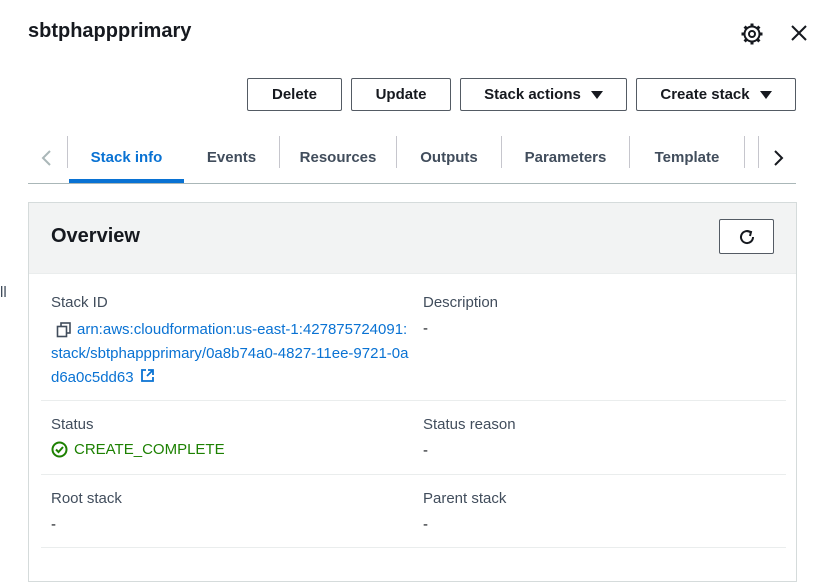 This screenshot has width=827, height=582. I want to click on description-label: Description, so click(461, 302).